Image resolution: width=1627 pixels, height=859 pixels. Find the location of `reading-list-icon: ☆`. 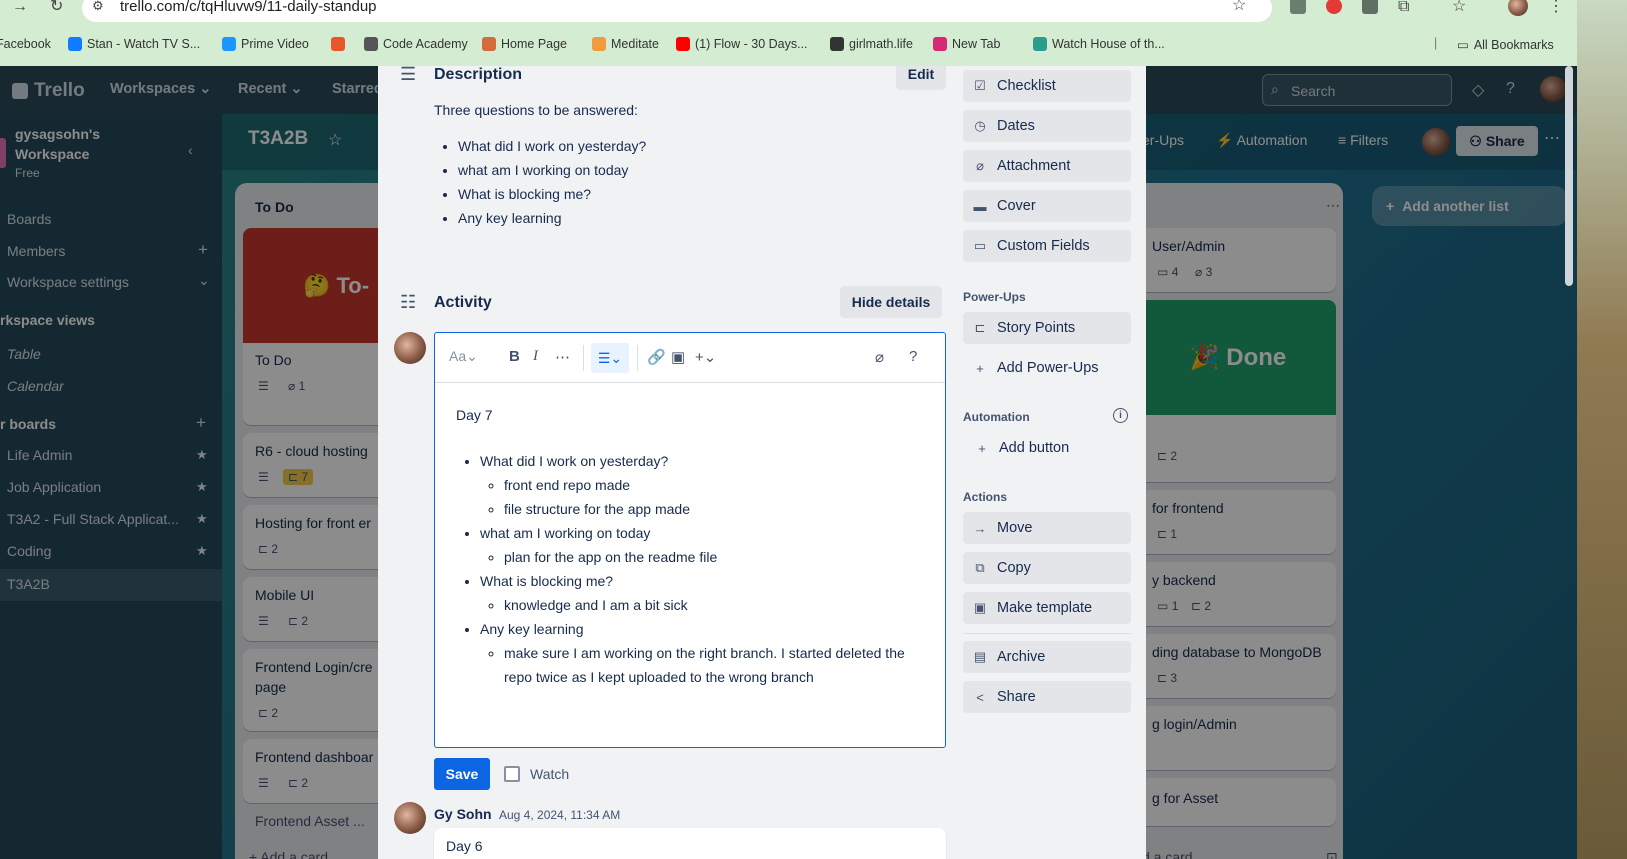

reading-list-icon: ☆ is located at coordinates (1459, 8).